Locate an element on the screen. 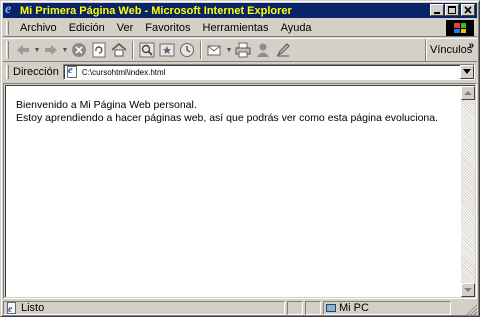  search-button is located at coordinates (147, 50).